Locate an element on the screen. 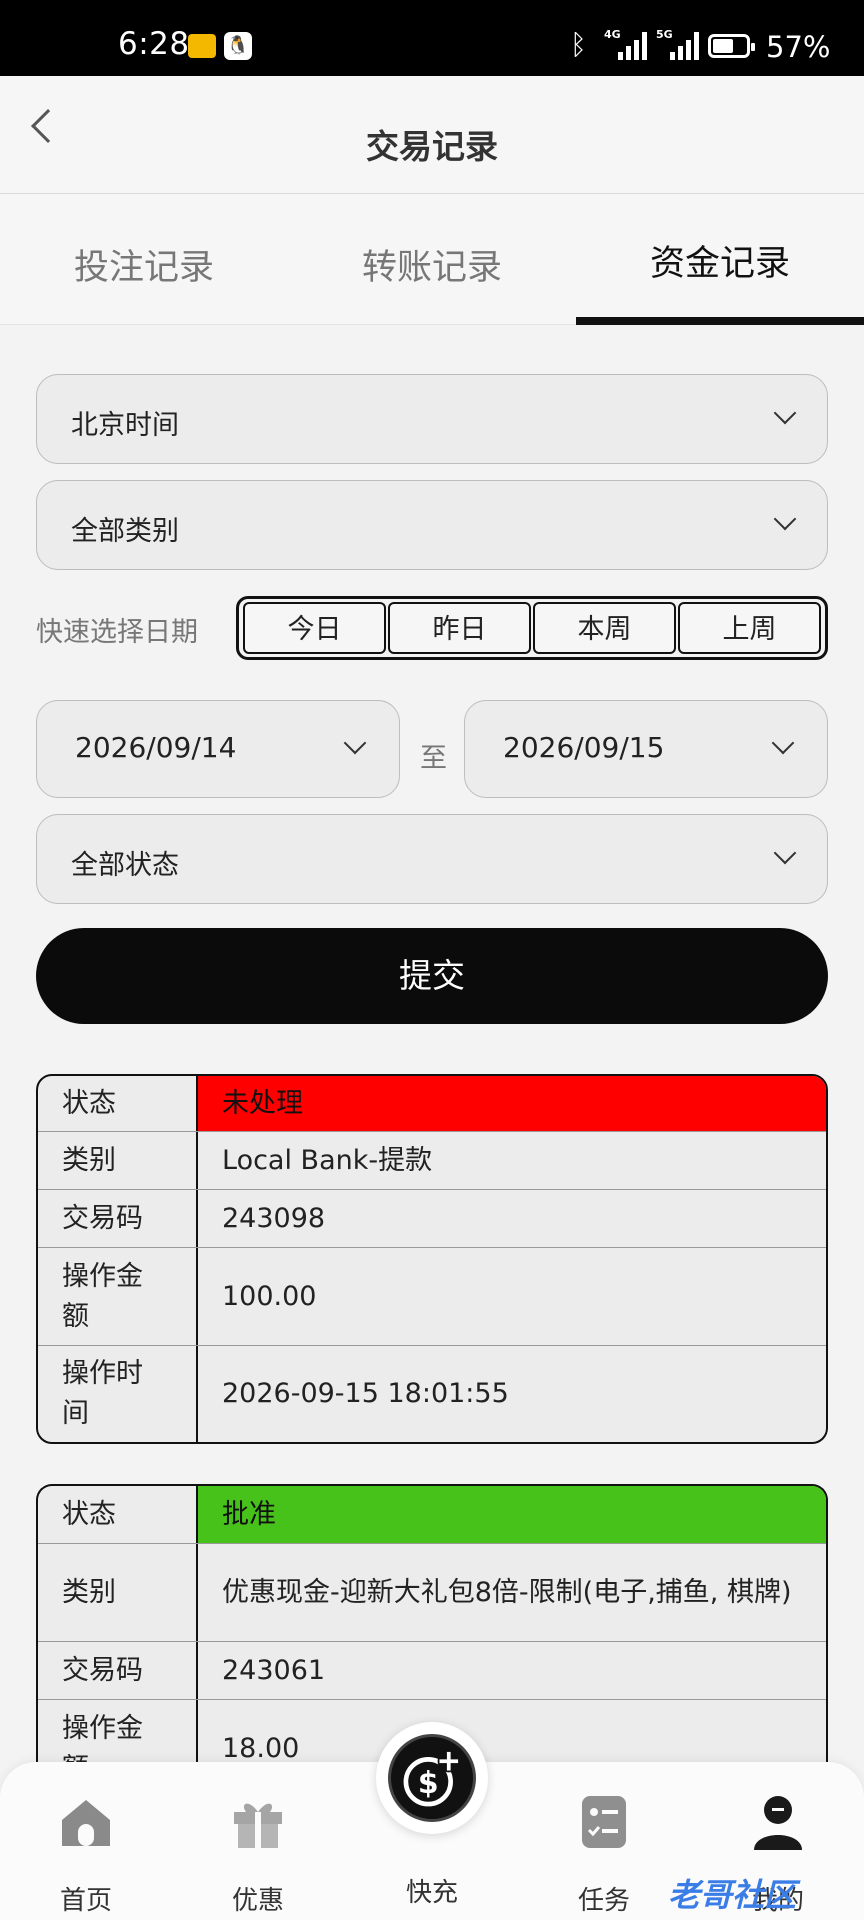  record-key: 操作时间 is located at coordinates (118, 1394).